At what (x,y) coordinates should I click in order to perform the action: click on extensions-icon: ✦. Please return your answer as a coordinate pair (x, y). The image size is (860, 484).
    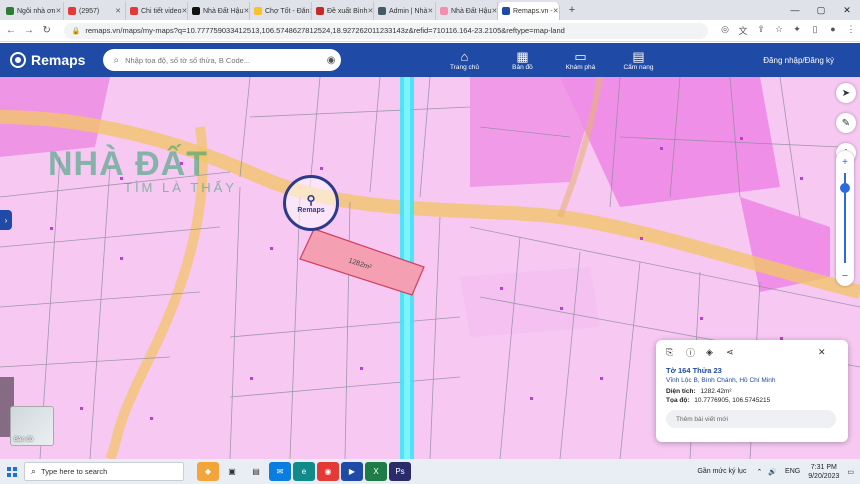
    Looking at the image, I should click on (797, 30).